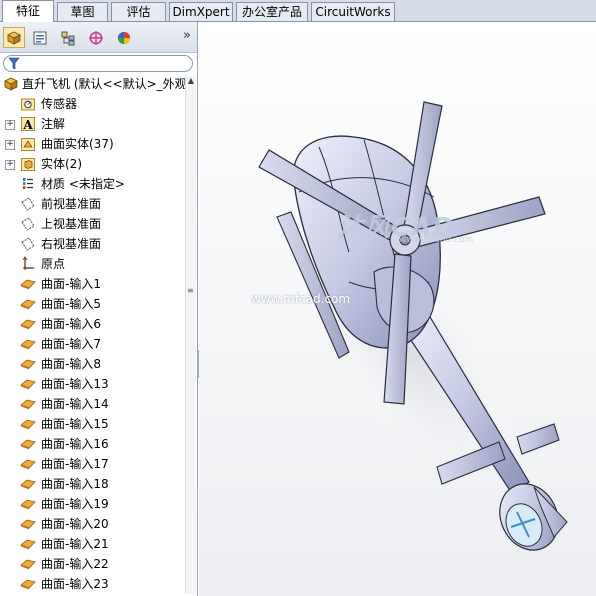 This screenshot has width=596, height=596. I want to click on tree-item-label: 曲面-输入19, so click(75, 504).